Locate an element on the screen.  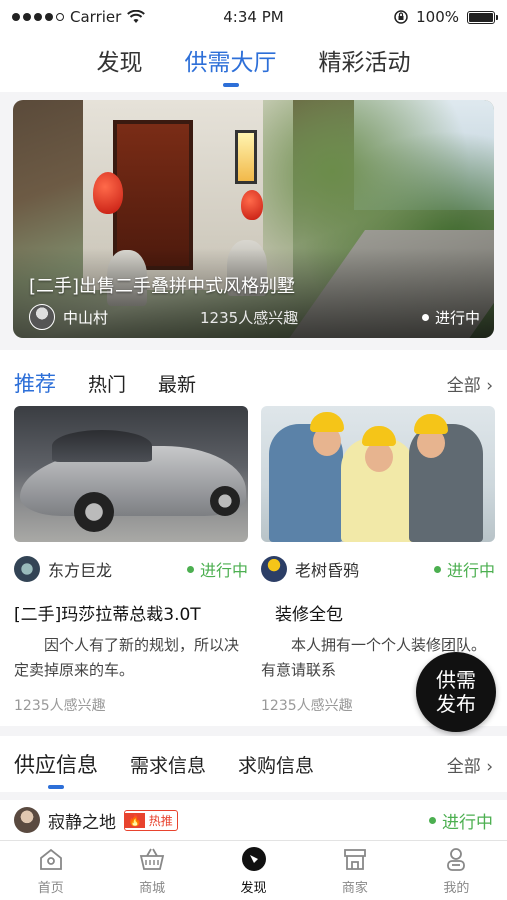
home-icon is located at coordinates (50, 859).